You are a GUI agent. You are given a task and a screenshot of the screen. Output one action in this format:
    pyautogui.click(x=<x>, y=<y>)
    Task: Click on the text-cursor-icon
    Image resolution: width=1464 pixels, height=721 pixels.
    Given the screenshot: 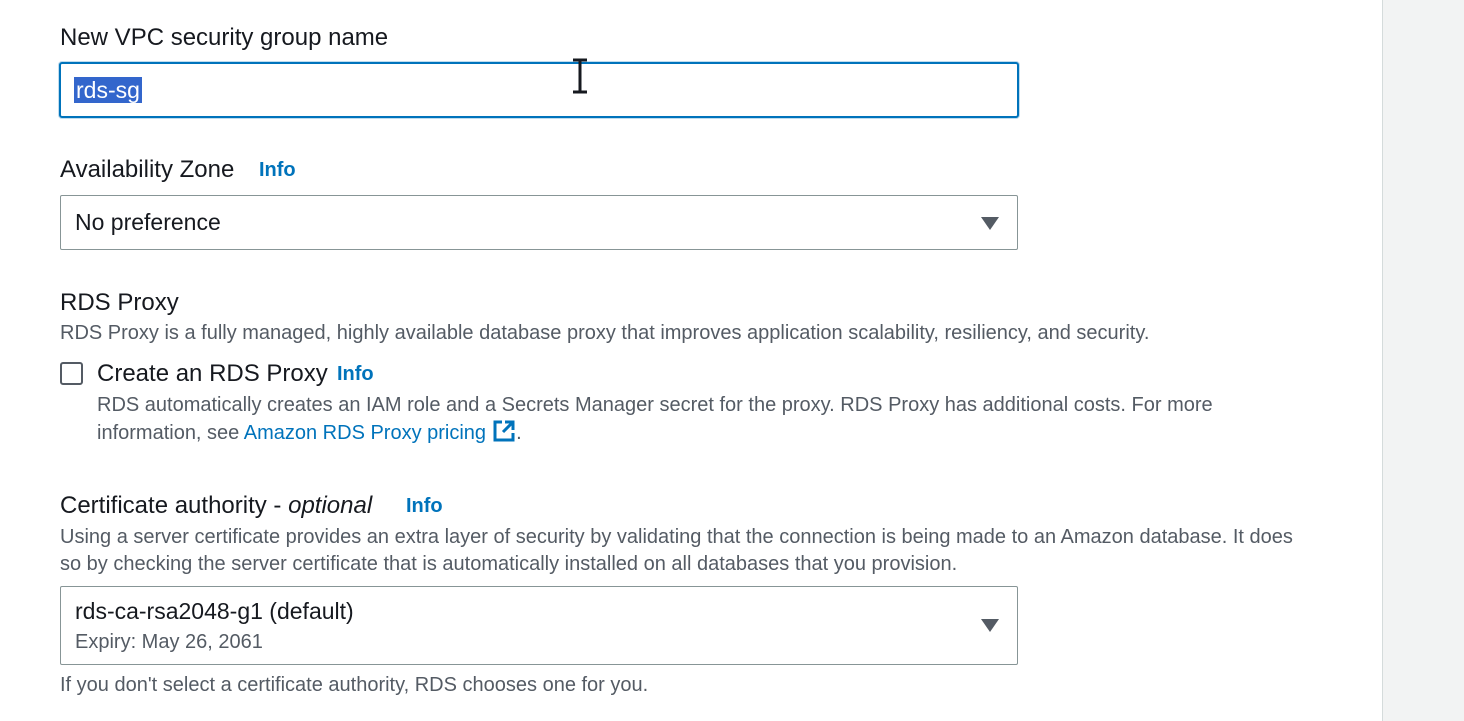 What is the action you would take?
    pyautogui.click(x=580, y=76)
    